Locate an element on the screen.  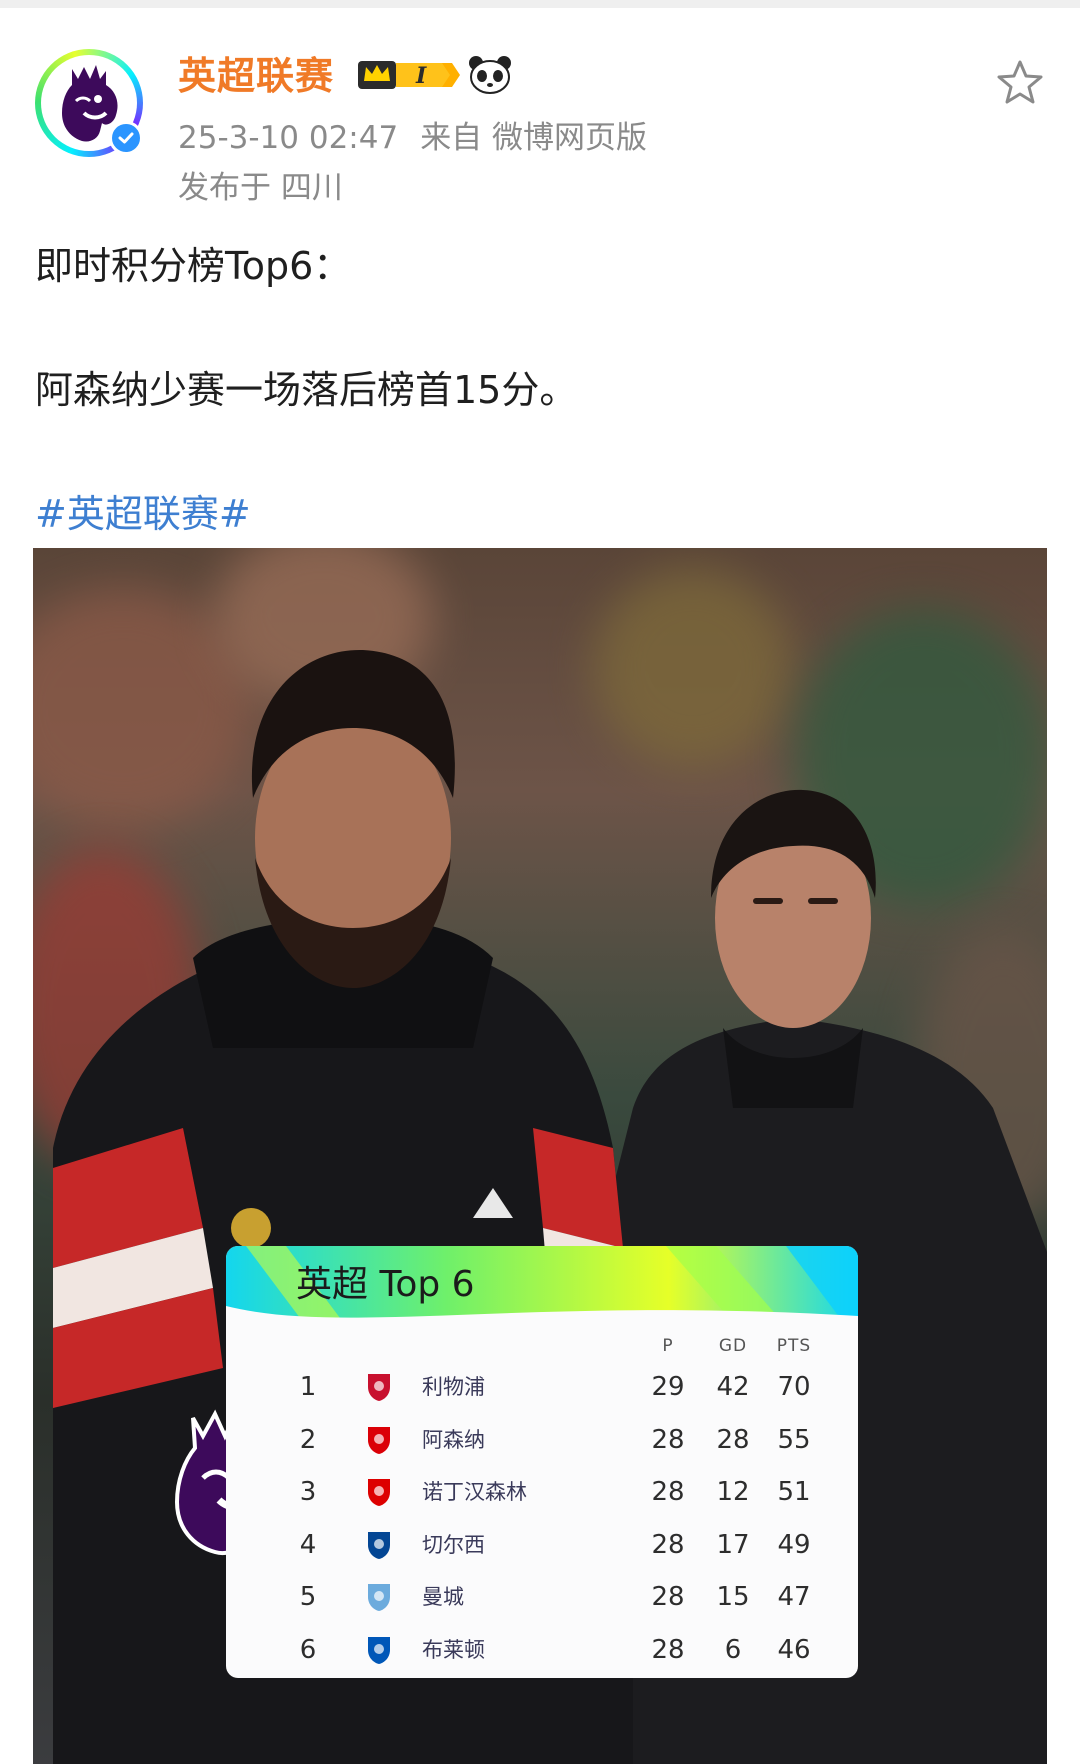
points-cell: 55 is located at coordinates (794, 1439).